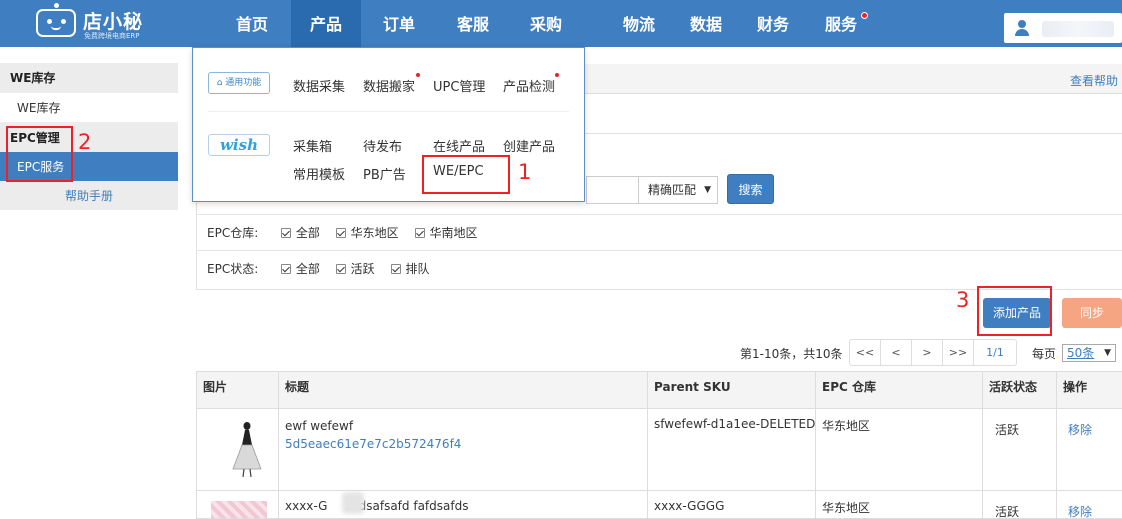 The height and width of the screenshot is (519, 1122). What do you see at coordinates (995, 352) in the screenshot?
I see `pager-page-indicator: 1/1` at bounding box center [995, 352].